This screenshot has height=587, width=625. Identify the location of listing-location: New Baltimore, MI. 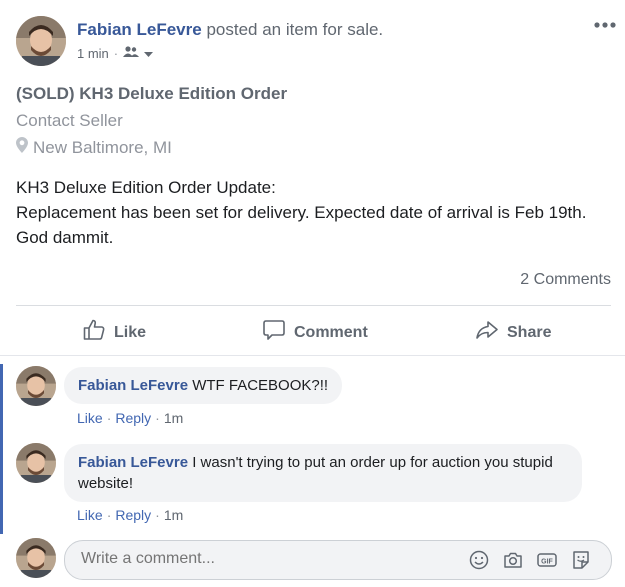
(94, 147).